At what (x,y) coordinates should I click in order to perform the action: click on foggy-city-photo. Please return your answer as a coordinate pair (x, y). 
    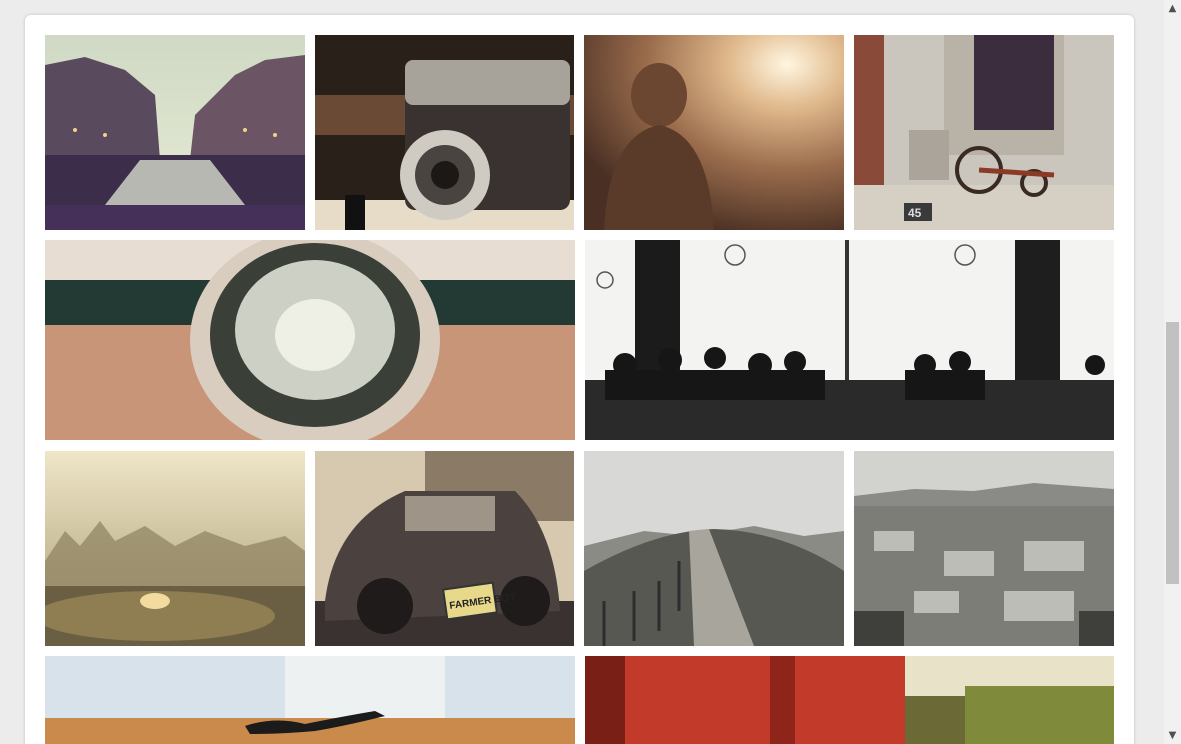
    Looking at the image, I should click on (175, 548).